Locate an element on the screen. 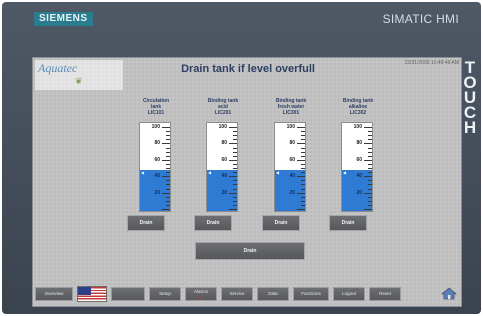 The height and width of the screenshot is (316, 483). flag-canton is located at coordinates (84, 291).